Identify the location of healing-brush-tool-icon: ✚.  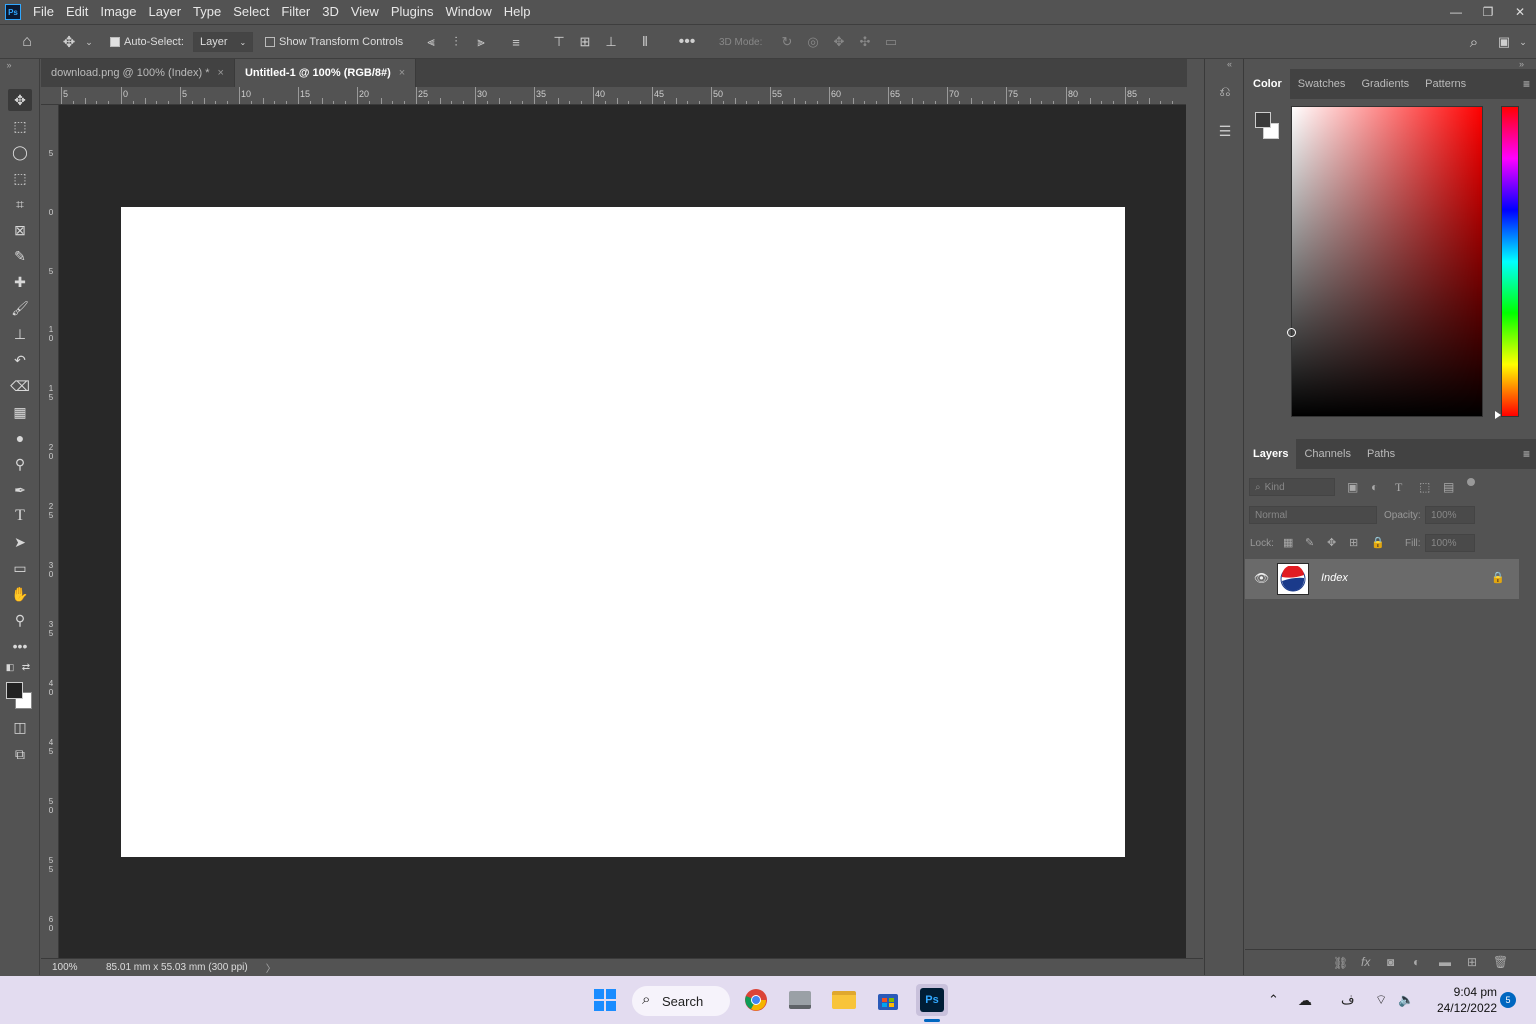
(20, 282).